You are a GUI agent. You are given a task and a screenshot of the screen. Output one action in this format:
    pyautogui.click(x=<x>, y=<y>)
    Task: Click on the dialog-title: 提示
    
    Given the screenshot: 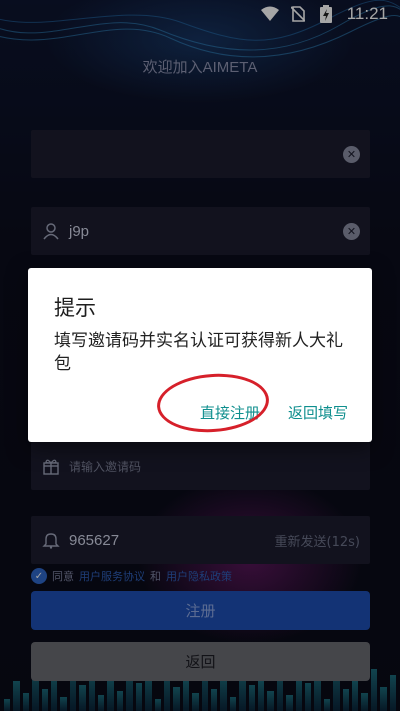 What is the action you would take?
    pyautogui.click(x=75, y=308)
    